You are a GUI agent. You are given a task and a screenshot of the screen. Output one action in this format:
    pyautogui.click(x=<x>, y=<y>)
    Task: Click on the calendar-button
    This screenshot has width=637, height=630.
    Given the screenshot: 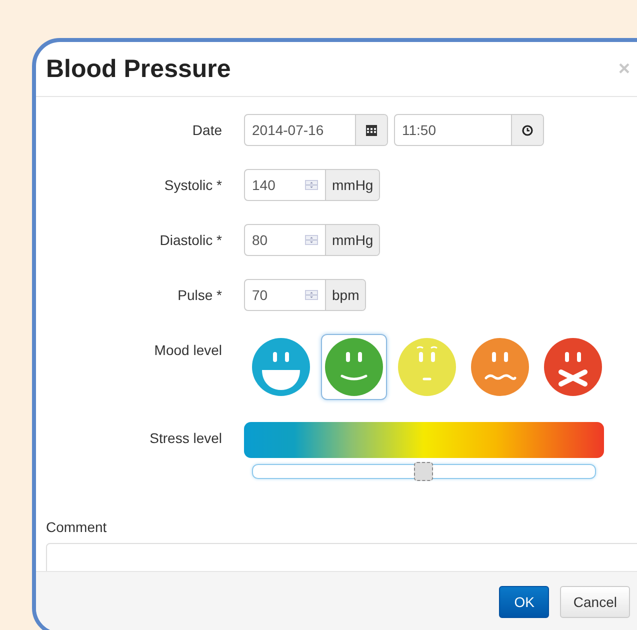 What is the action you would take?
    pyautogui.click(x=371, y=130)
    